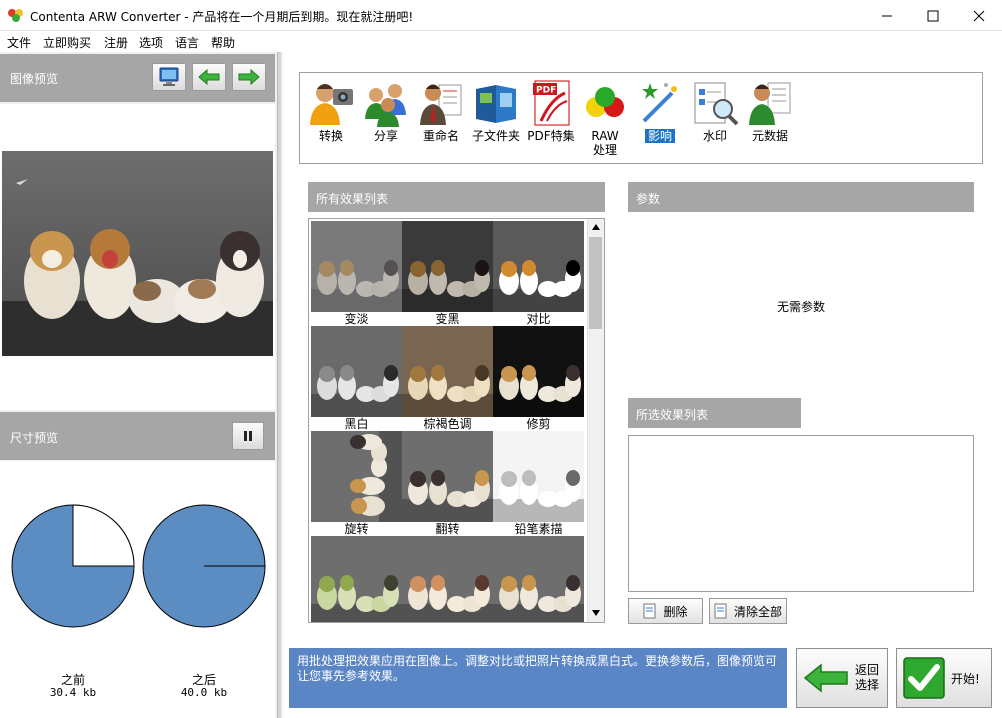 The width and height of the screenshot is (1002, 718). I want to click on tool-watermark-label: 水印, so click(714, 136).